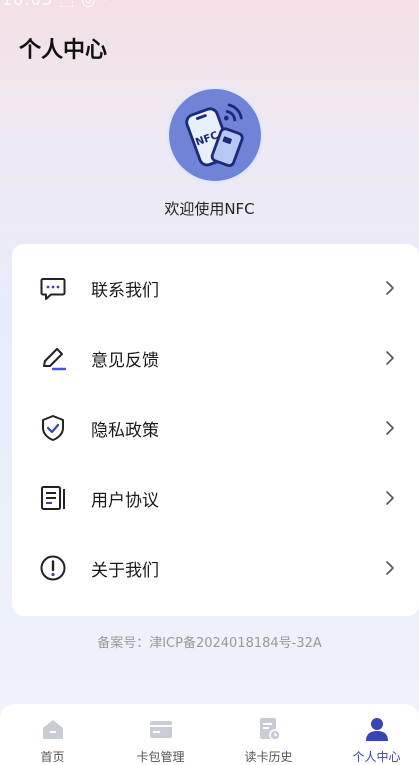  I want to click on tab-profile: 个人中心, so click(371, 734).